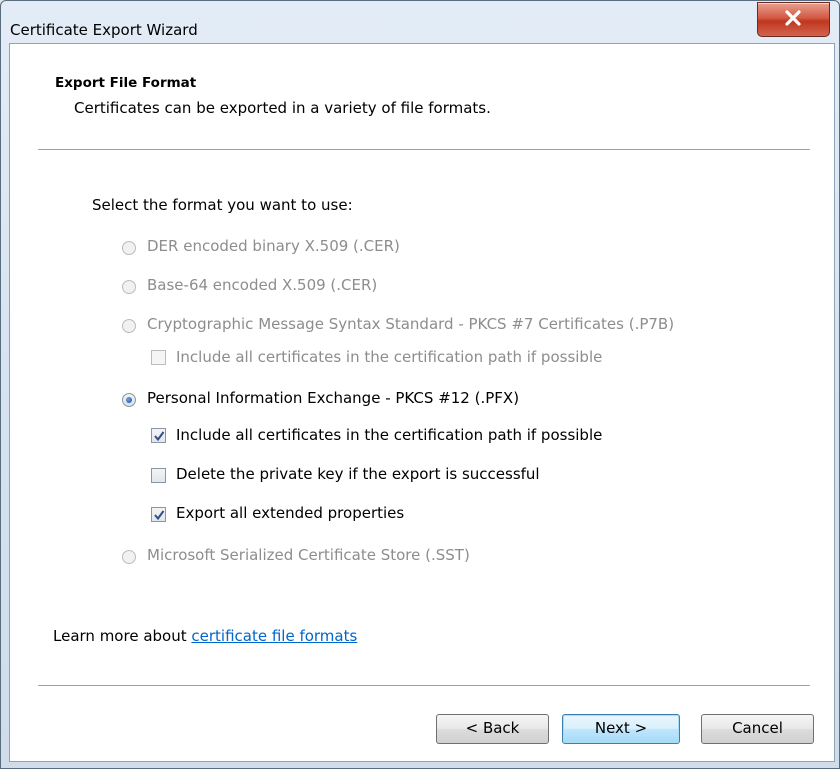  Describe the element at coordinates (222, 205) in the screenshot. I see `format-prompt: Select the format you want to use:` at that location.